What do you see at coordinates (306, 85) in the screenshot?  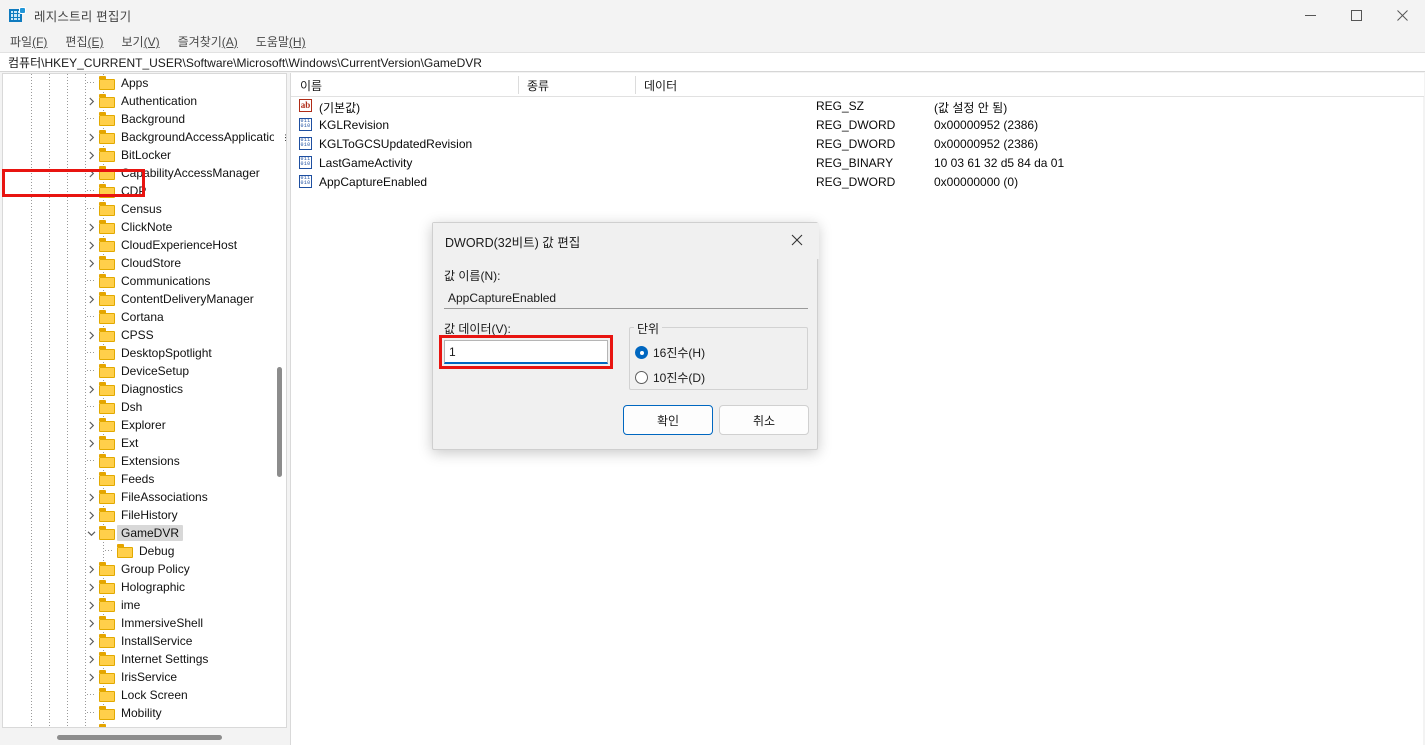 I see `column-header-name: 이름` at bounding box center [306, 85].